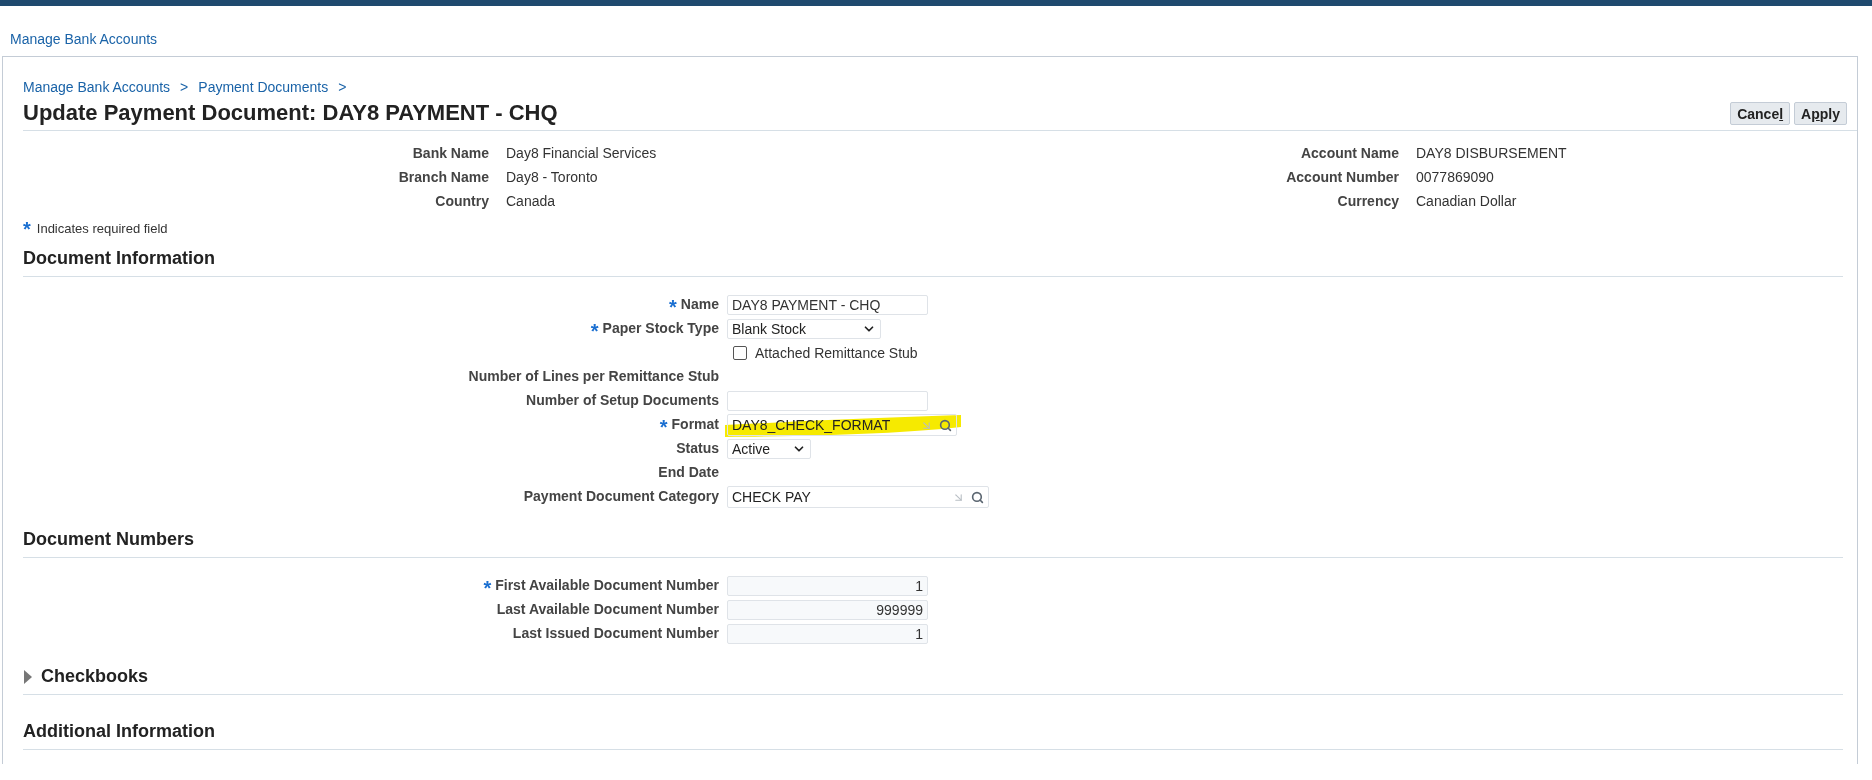  I want to click on field-value: 0077869090, so click(1455, 177).